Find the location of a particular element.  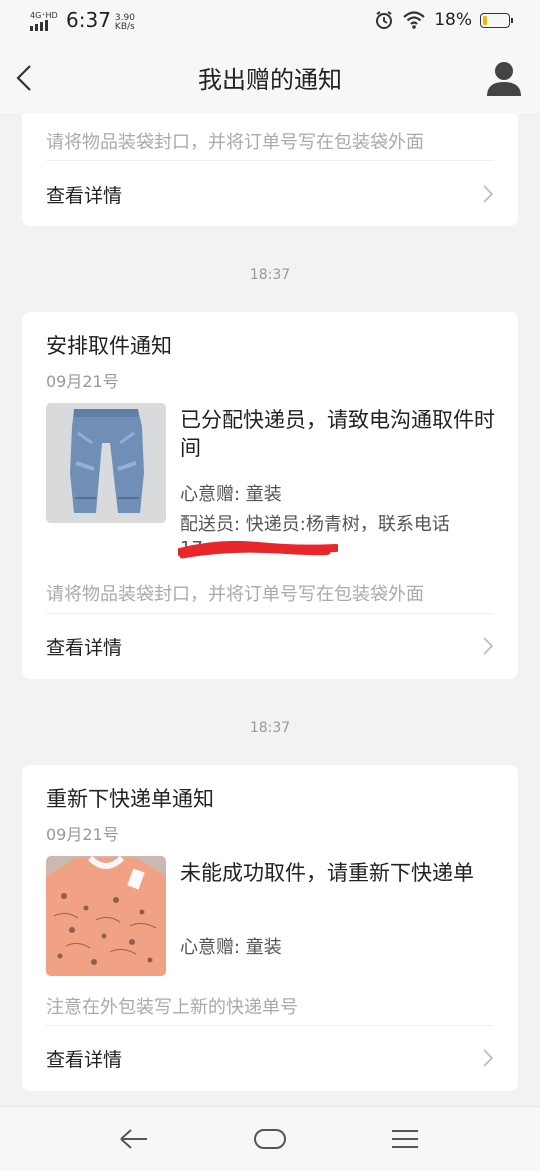

back-button is located at coordinates (25, 78).